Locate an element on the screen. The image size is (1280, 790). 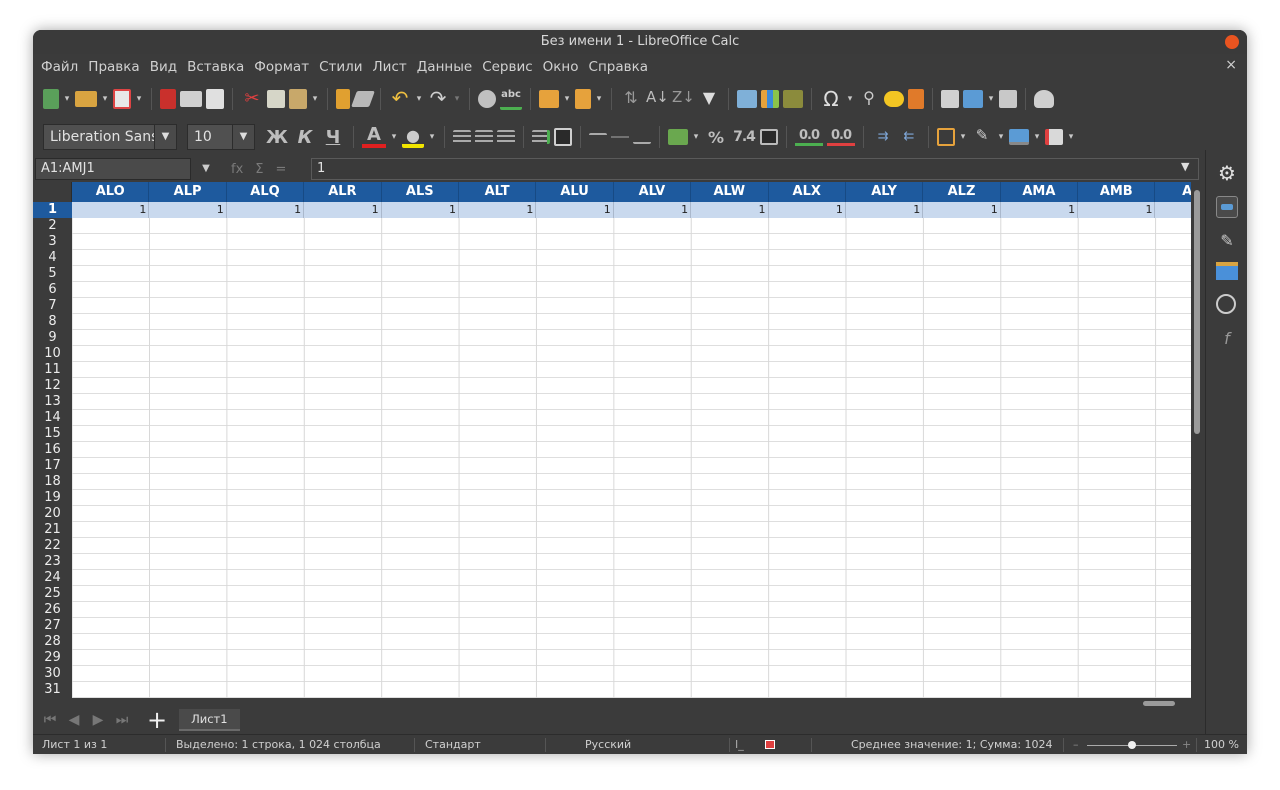
font-color-button: A is located at coordinates (374, 137).